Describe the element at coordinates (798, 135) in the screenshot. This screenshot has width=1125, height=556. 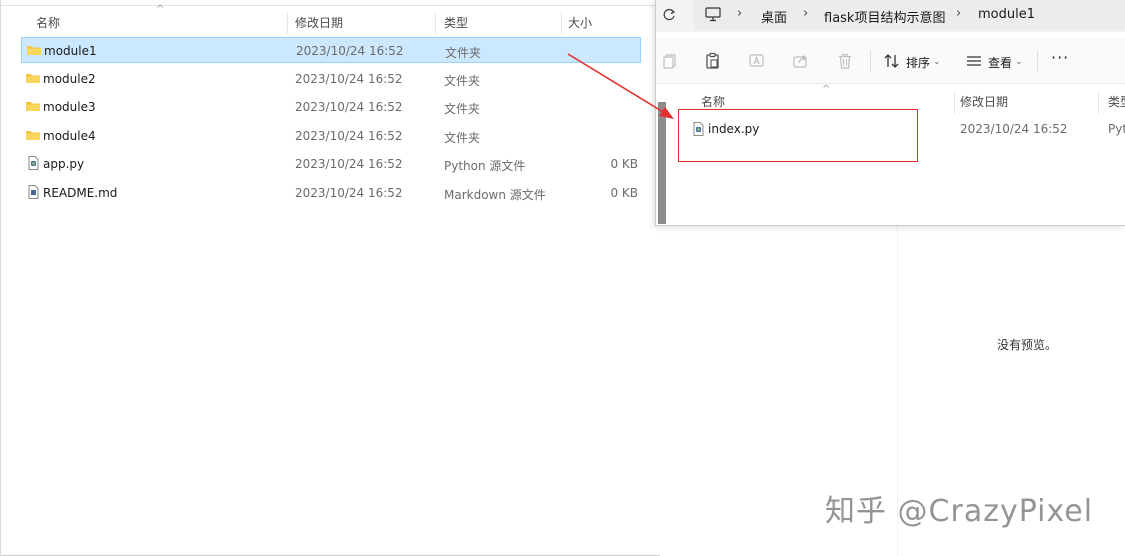
I see `annotation-highlight-box` at that location.